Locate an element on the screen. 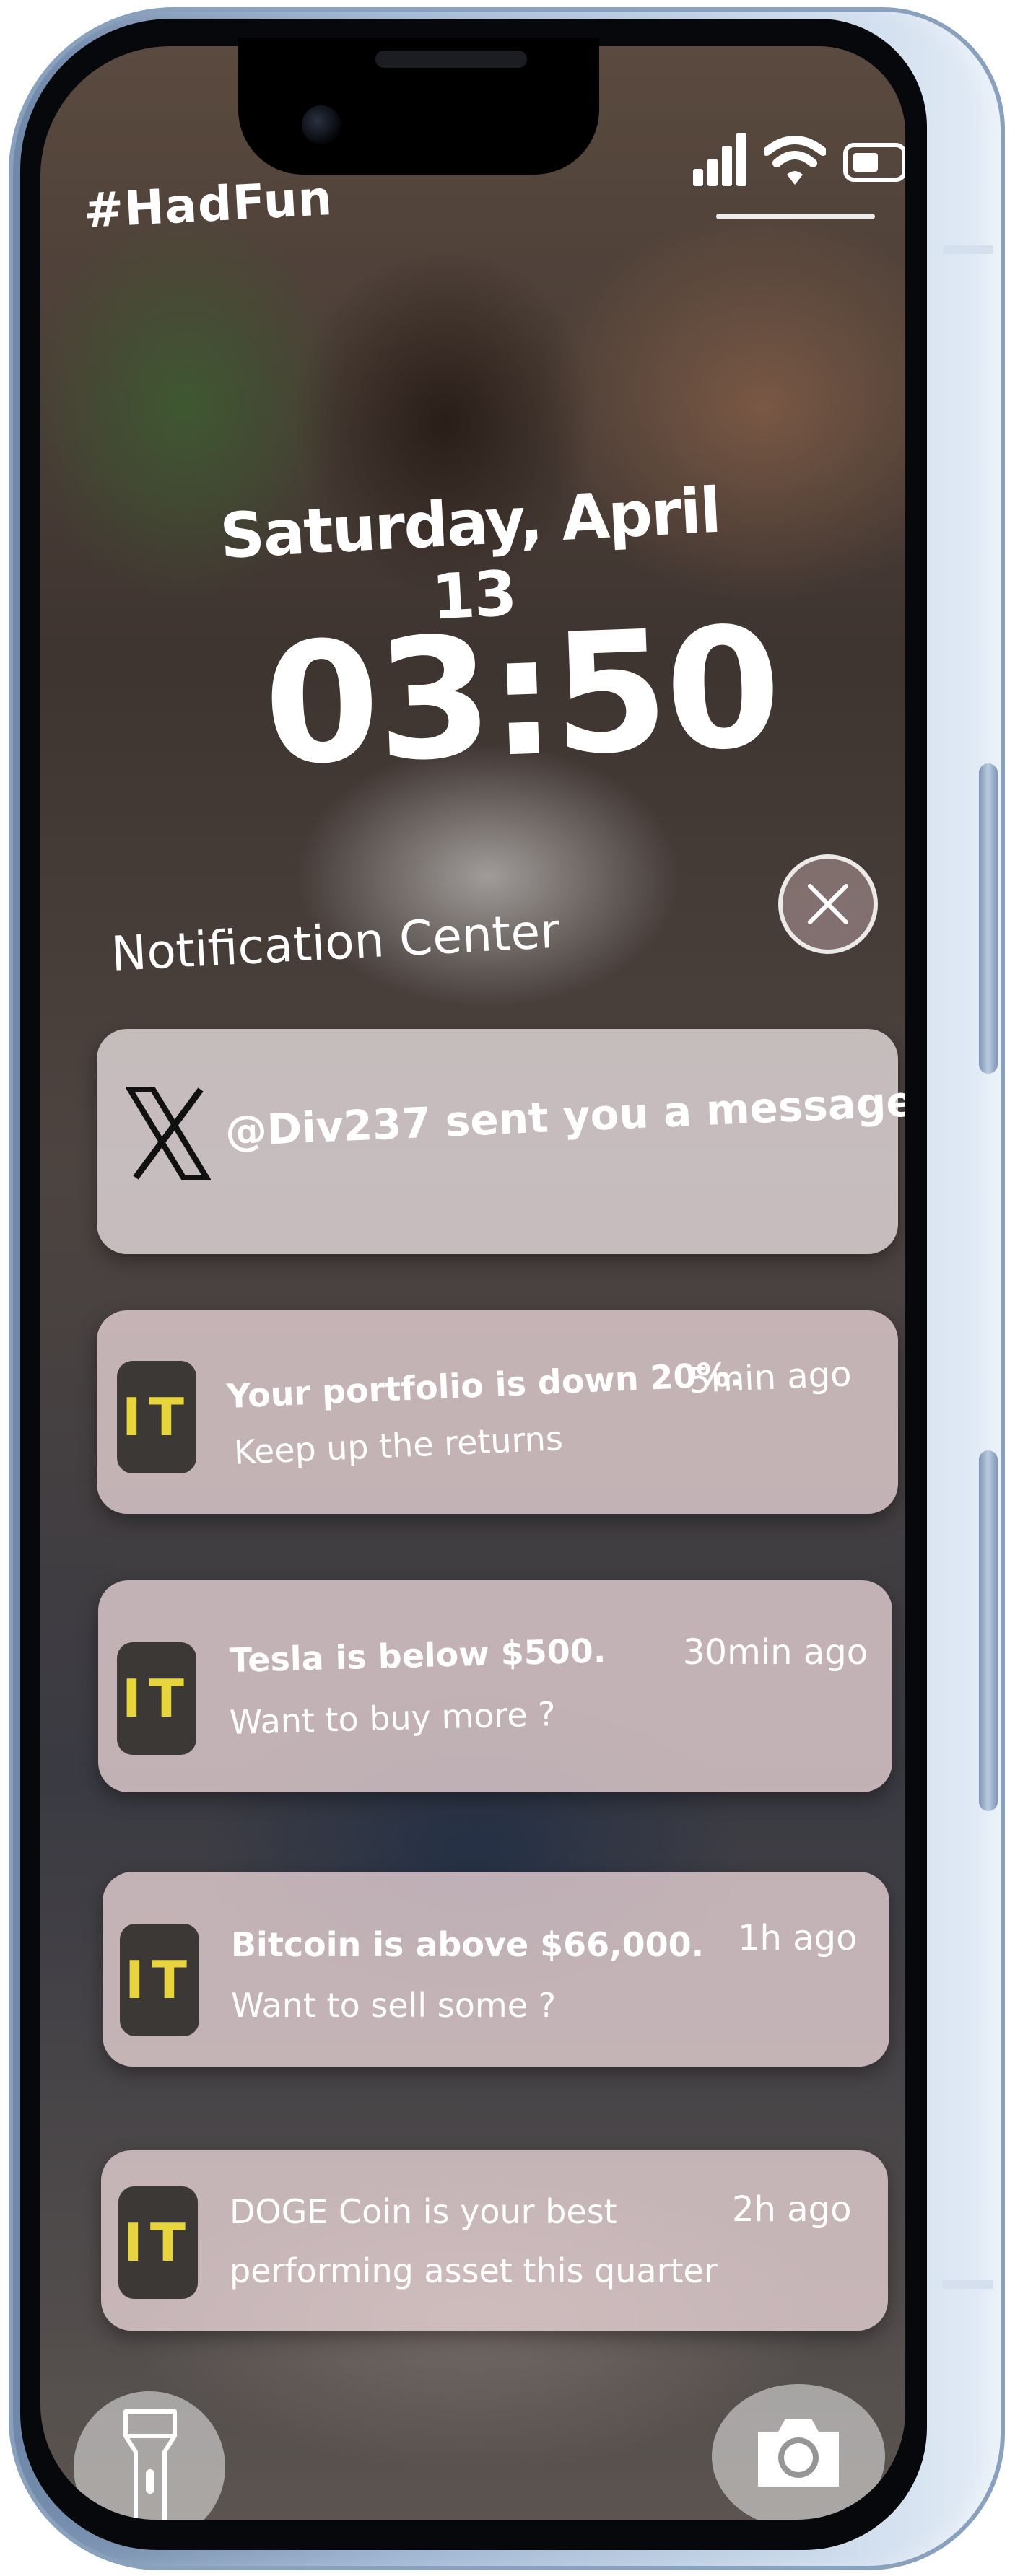  hashtag-label: #HadFun is located at coordinates (208, 205).